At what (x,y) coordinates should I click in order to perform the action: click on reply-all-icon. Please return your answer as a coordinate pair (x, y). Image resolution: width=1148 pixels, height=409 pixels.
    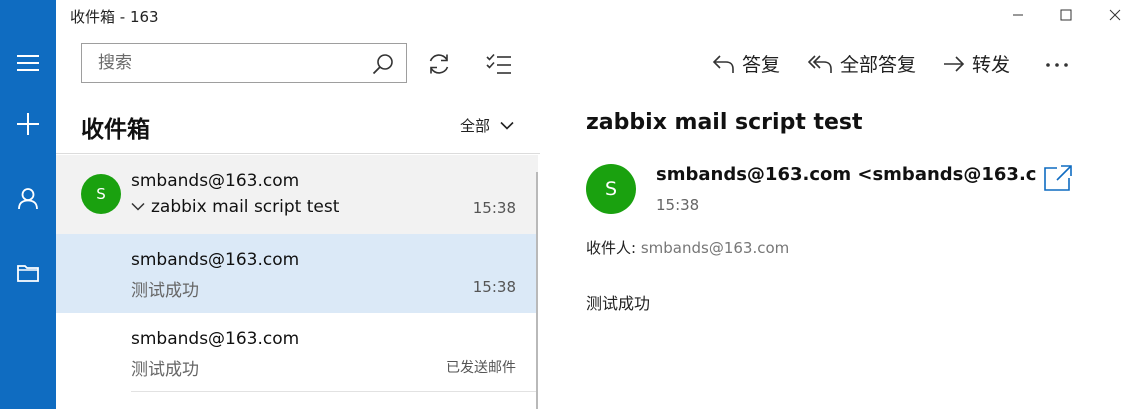
    Looking at the image, I should click on (820, 63).